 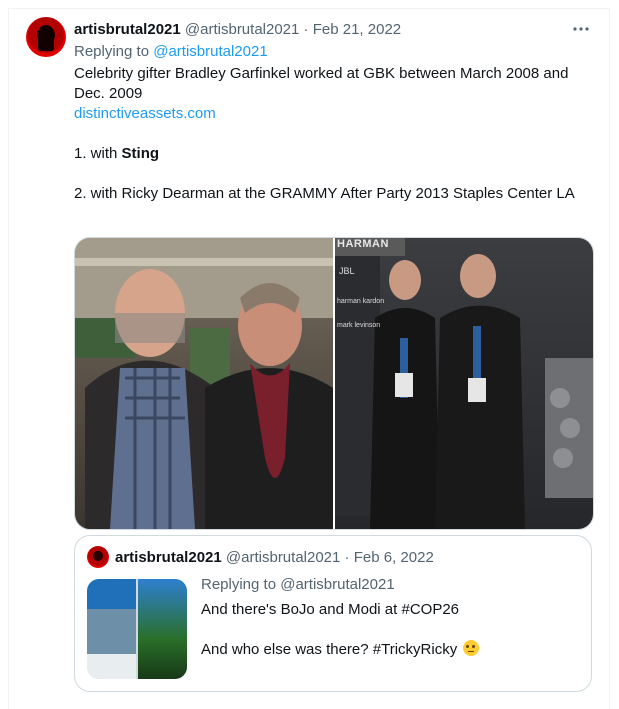 I want to click on face-with-rolling-eyes-icon, so click(x=471, y=648).